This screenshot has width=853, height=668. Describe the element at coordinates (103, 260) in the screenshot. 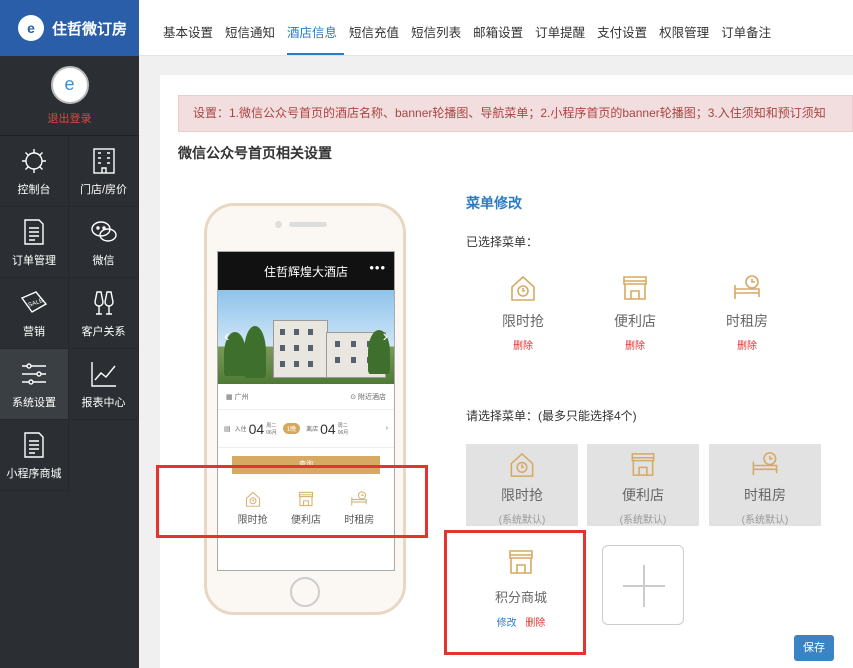

I see `sidebar-item-label: 微信` at that location.